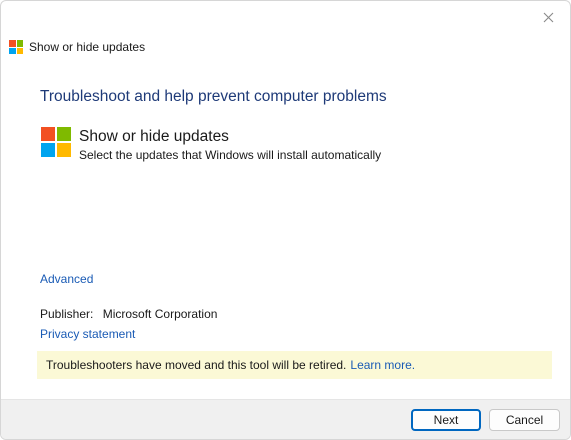 Image resolution: width=571 pixels, height=440 pixels. Describe the element at coordinates (446, 420) in the screenshot. I see `next-button: Next` at that location.